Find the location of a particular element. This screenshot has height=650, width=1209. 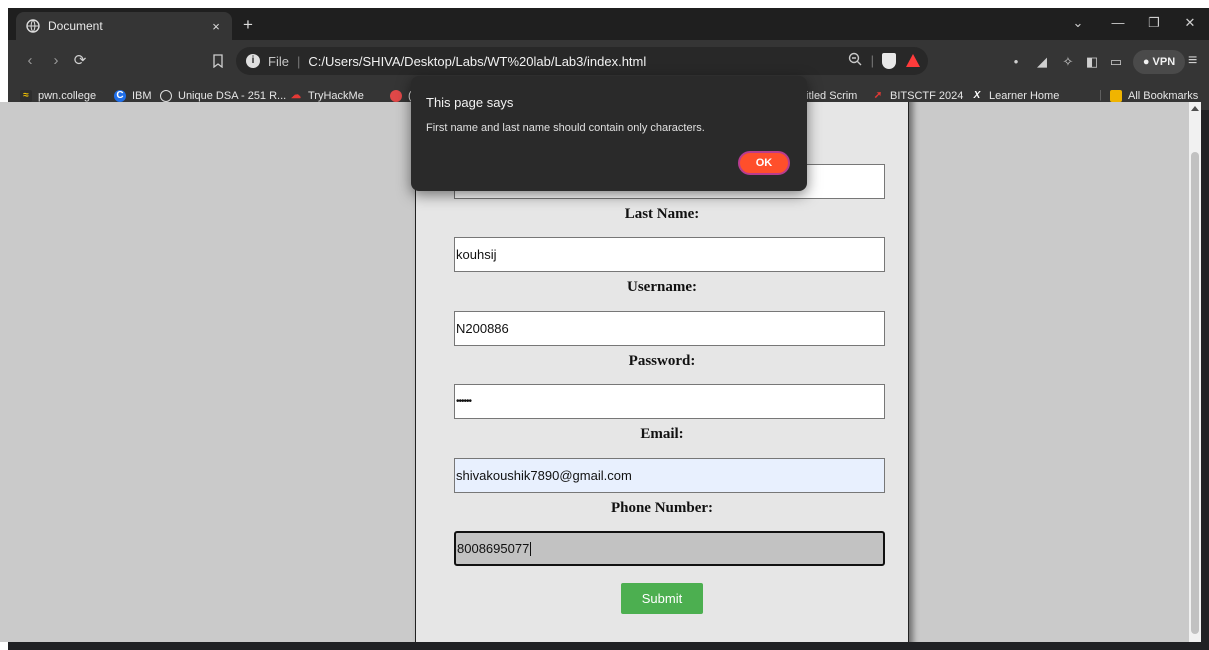

close-window-button: ✕ is located at coordinates (1190, 23).